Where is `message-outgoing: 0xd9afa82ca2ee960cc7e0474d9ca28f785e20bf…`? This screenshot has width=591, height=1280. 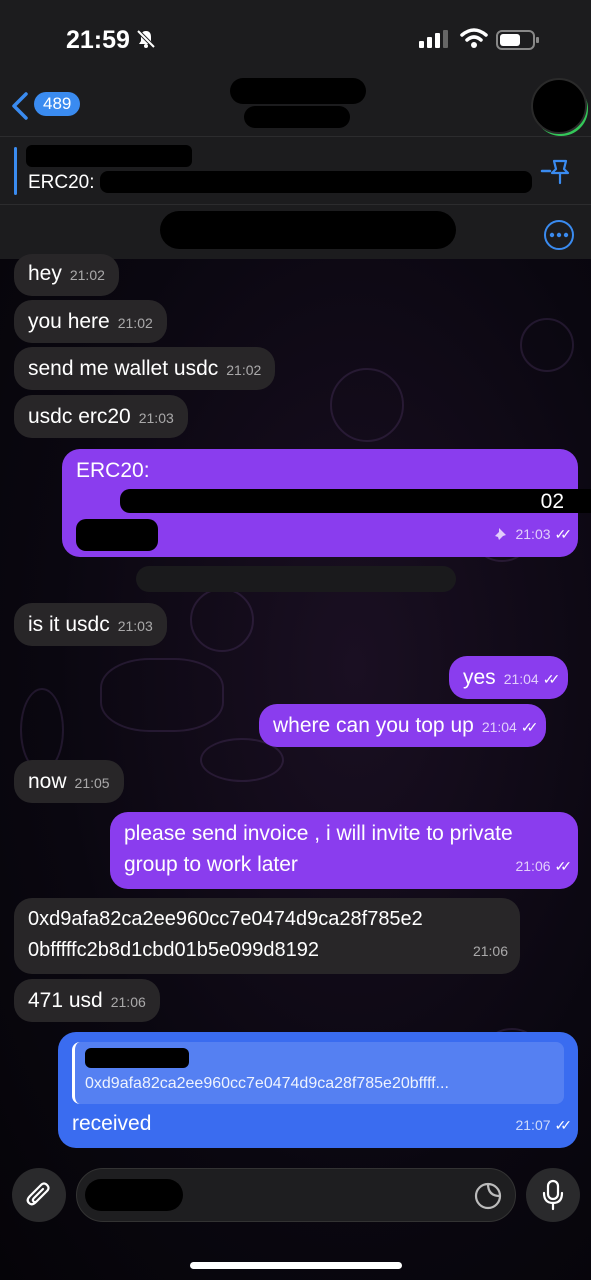
message-outgoing: 0xd9afa82ca2ee960cc7e0474d9ca28f785e20bf… is located at coordinates (318, 1090).